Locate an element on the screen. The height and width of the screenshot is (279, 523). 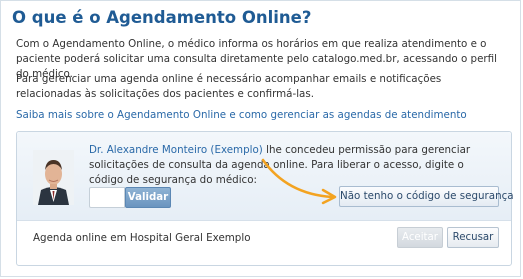
page-title: O que é o Agendamento Online? is located at coordinates (162, 17).